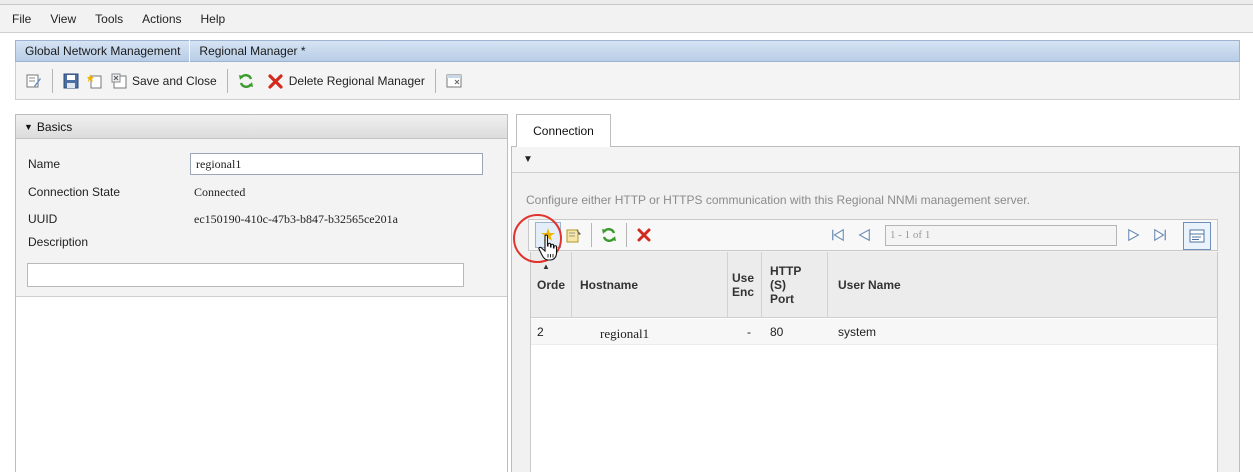 This screenshot has width=1253, height=472. I want to click on menu-file: File, so click(21, 19).